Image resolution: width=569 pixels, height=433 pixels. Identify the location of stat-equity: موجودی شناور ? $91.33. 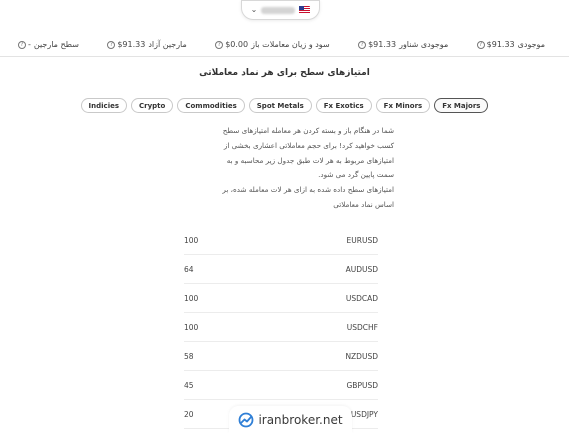
(403, 44).